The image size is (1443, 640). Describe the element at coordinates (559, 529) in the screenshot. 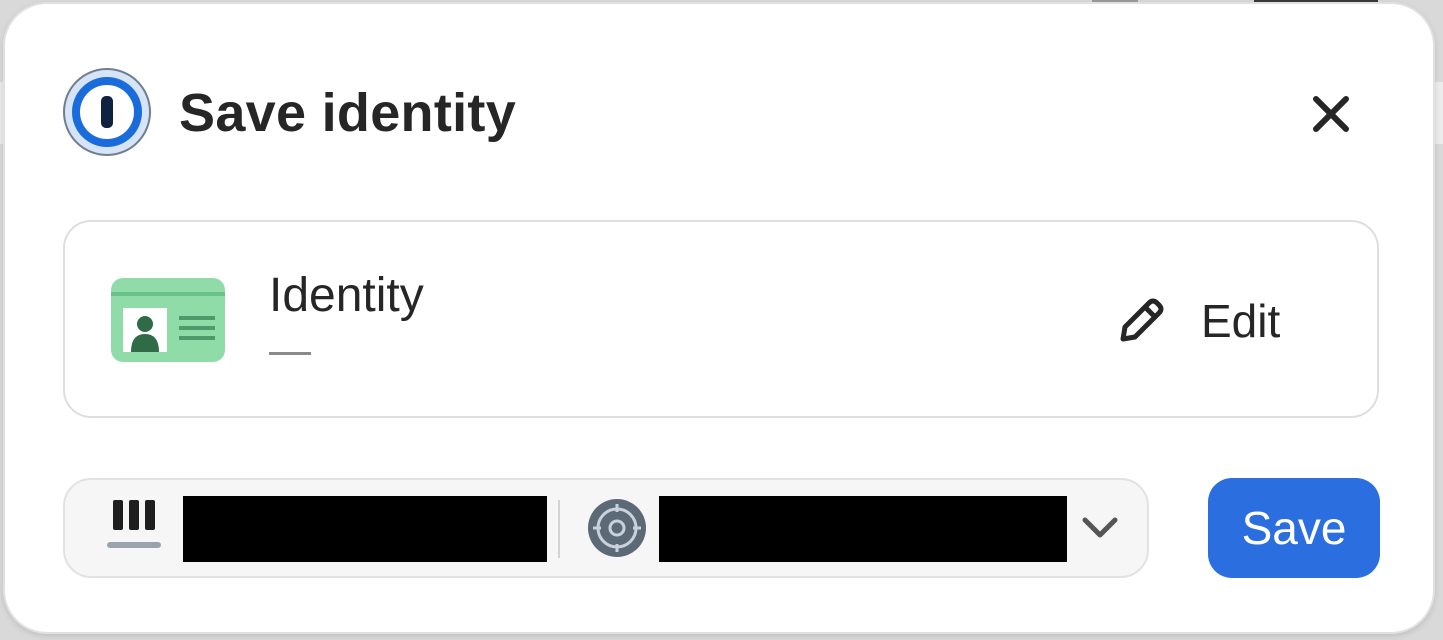

I see `selector-divider` at that location.